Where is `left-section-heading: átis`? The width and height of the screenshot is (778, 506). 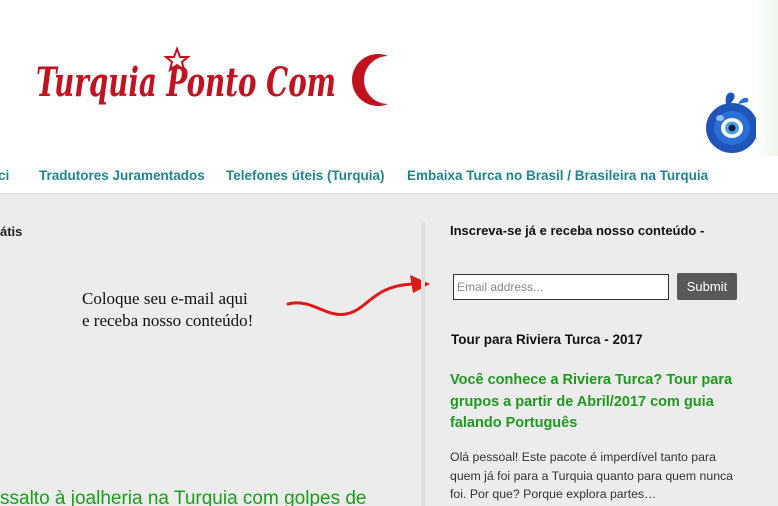
left-section-heading: átis is located at coordinates (11, 231).